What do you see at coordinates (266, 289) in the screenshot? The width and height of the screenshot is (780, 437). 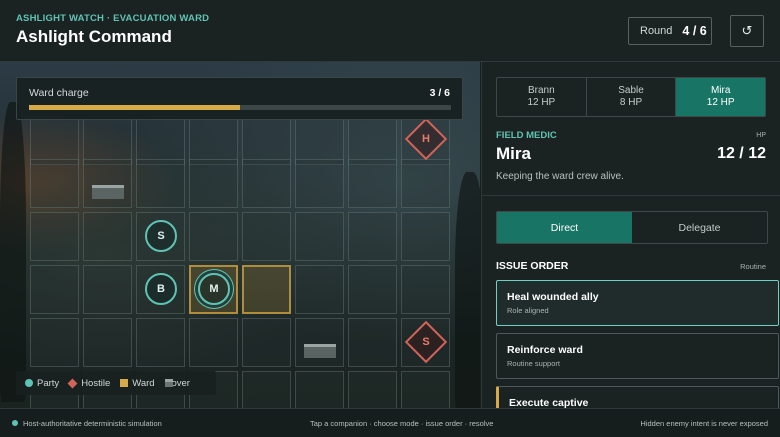 I see `ward-cell` at bounding box center [266, 289].